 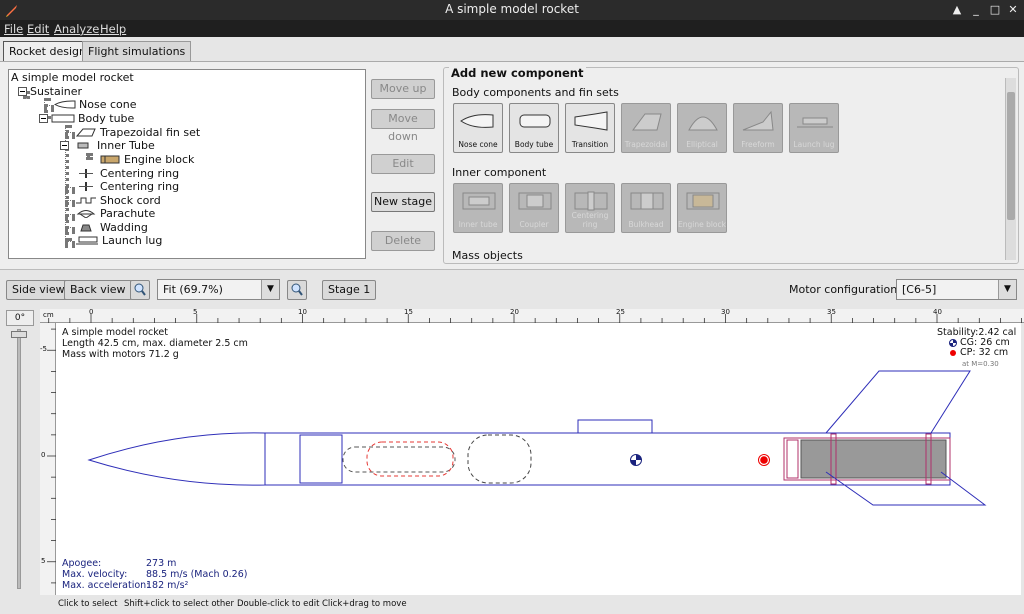 I want to click on tab-flight-simulations: Flight simulations, so click(x=137, y=51).